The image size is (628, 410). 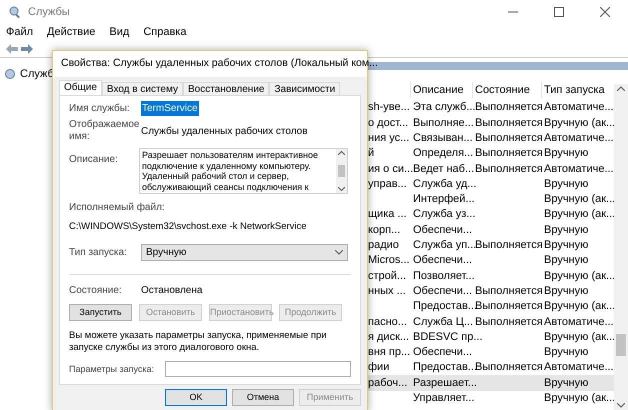 I want to click on table-cell: й, so click(x=371, y=153).